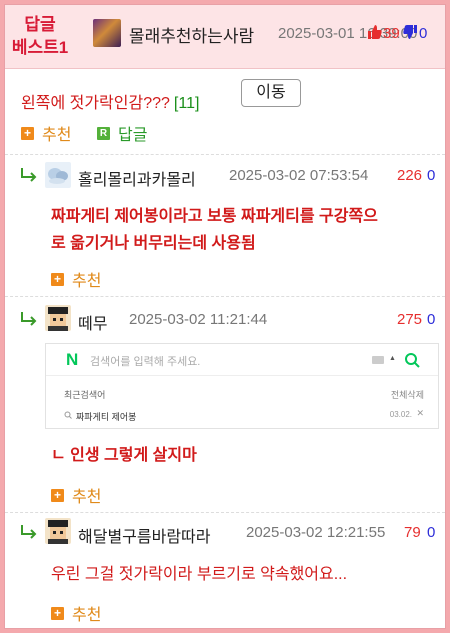 The image size is (450, 633). I want to click on recent-searches-label: 최근검색어, so click(85, 395).